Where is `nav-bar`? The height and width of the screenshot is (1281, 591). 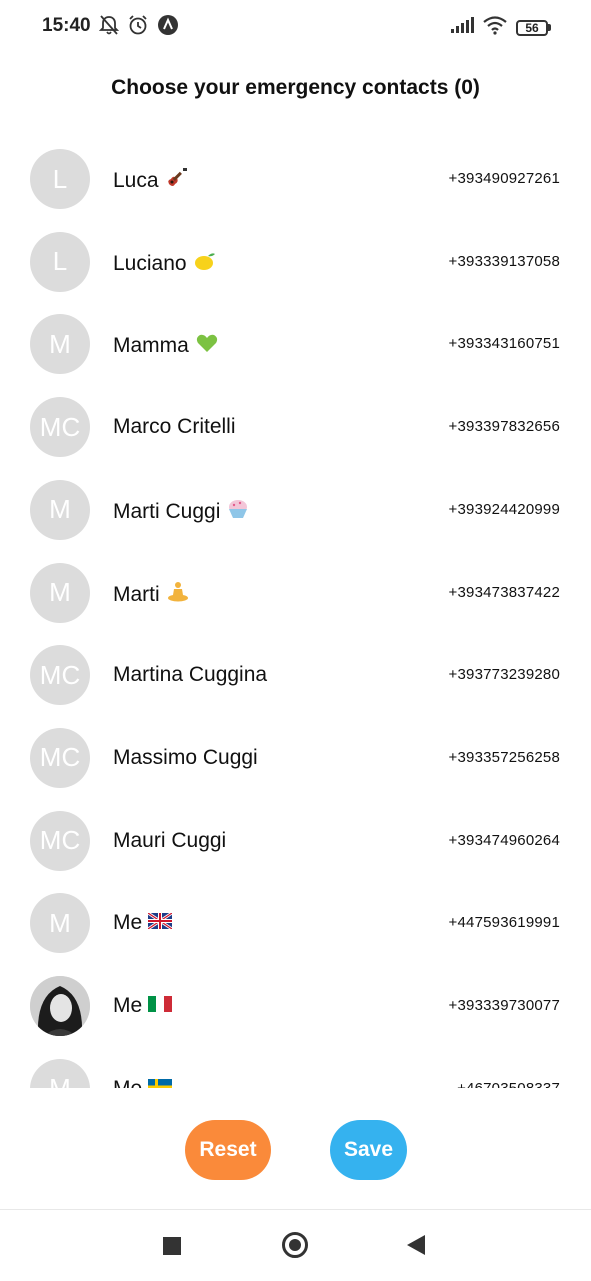 nav-bar is located at coordinates (295, 1245).